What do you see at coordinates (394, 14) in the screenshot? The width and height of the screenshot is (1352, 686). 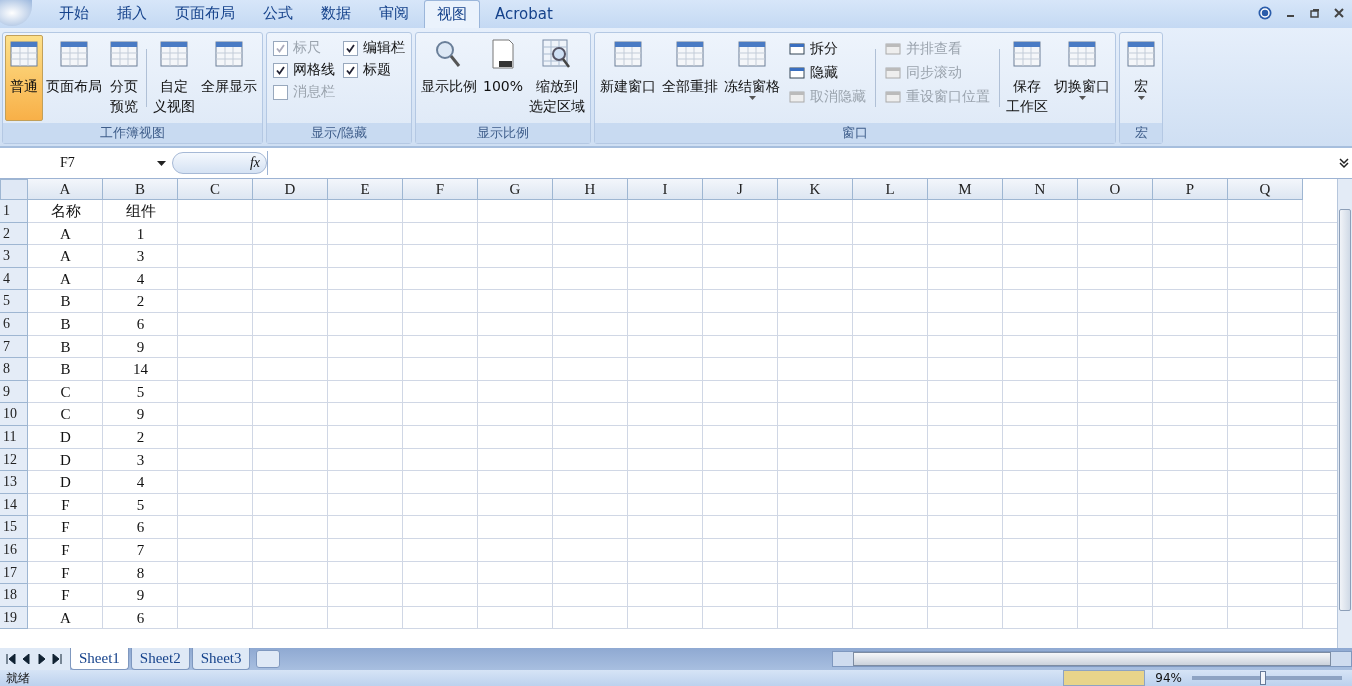 I see `ribbon-tab: 审阅` at bounding box center [394, 14].